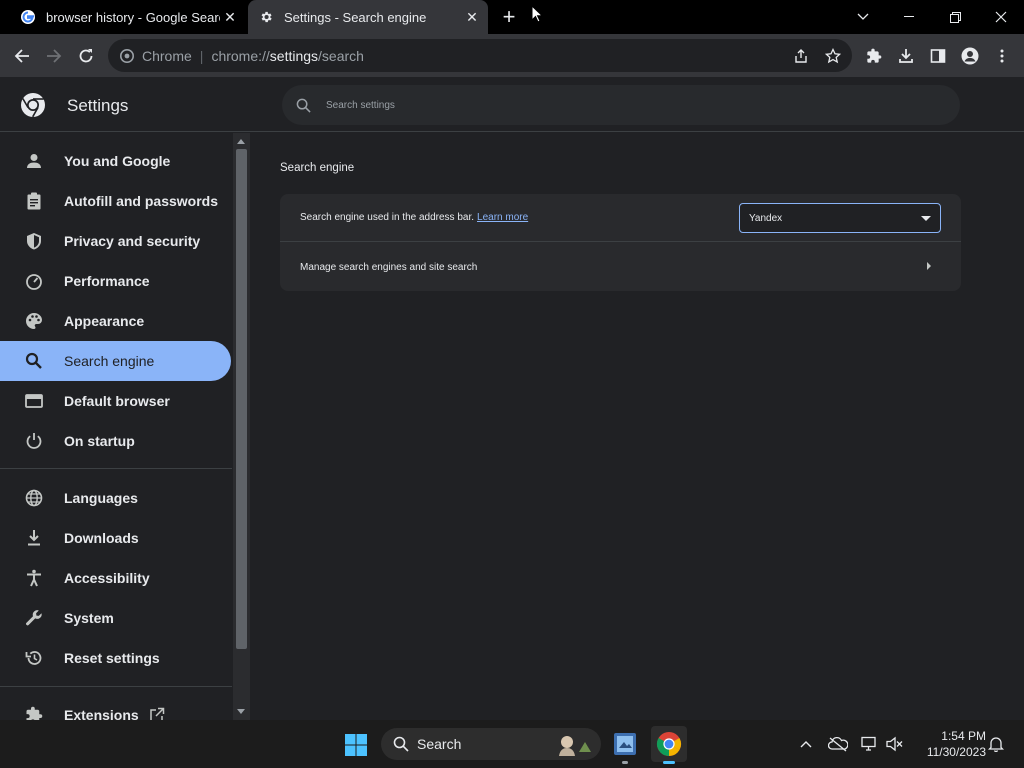 The width and height of the screenshot is (1024, 768). I want to click on sidebar-scrollbar, so click(241, 426).